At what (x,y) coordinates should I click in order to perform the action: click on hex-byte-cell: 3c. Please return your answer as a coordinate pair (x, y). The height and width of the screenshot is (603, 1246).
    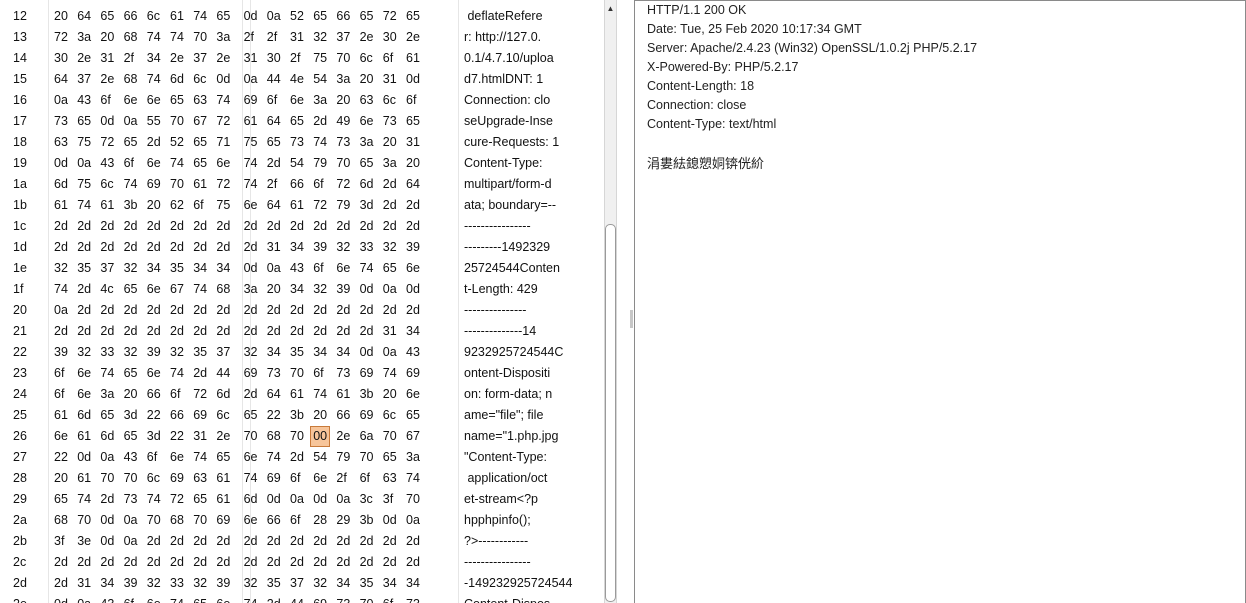
    Looking at the image, I should click on (366, 499).